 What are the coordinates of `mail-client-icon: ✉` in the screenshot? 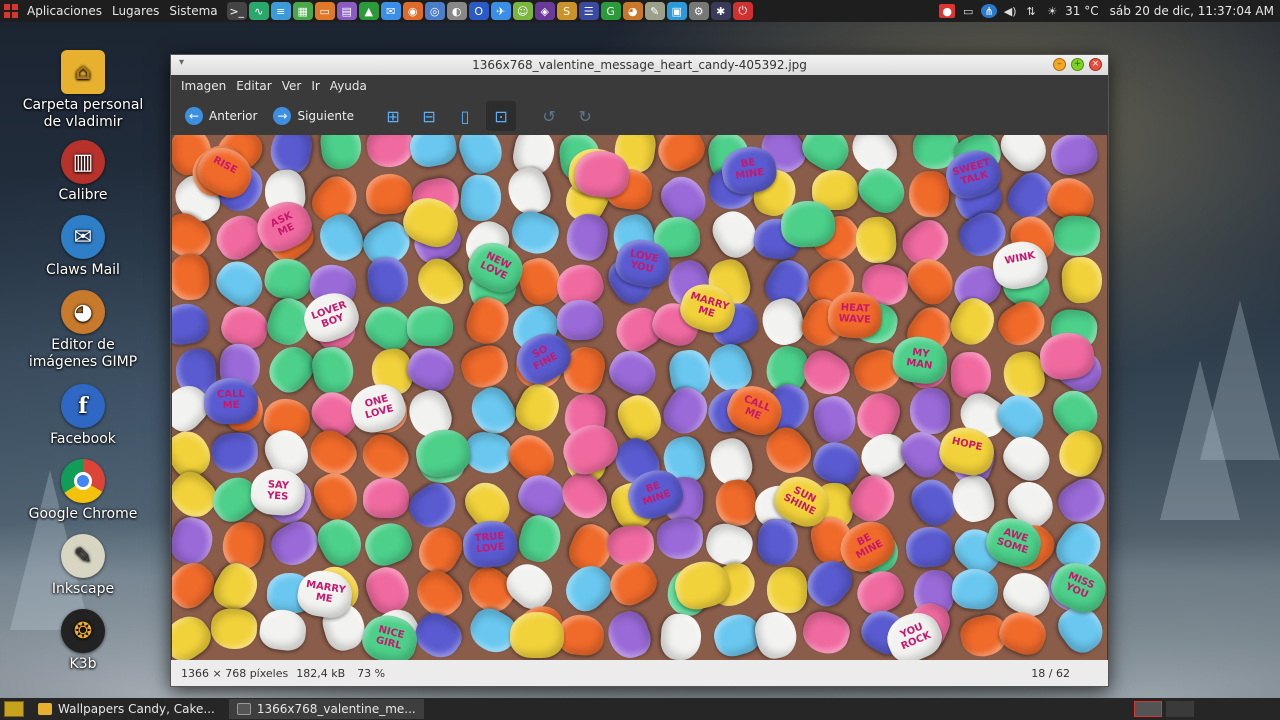 It's located at (390, 11).